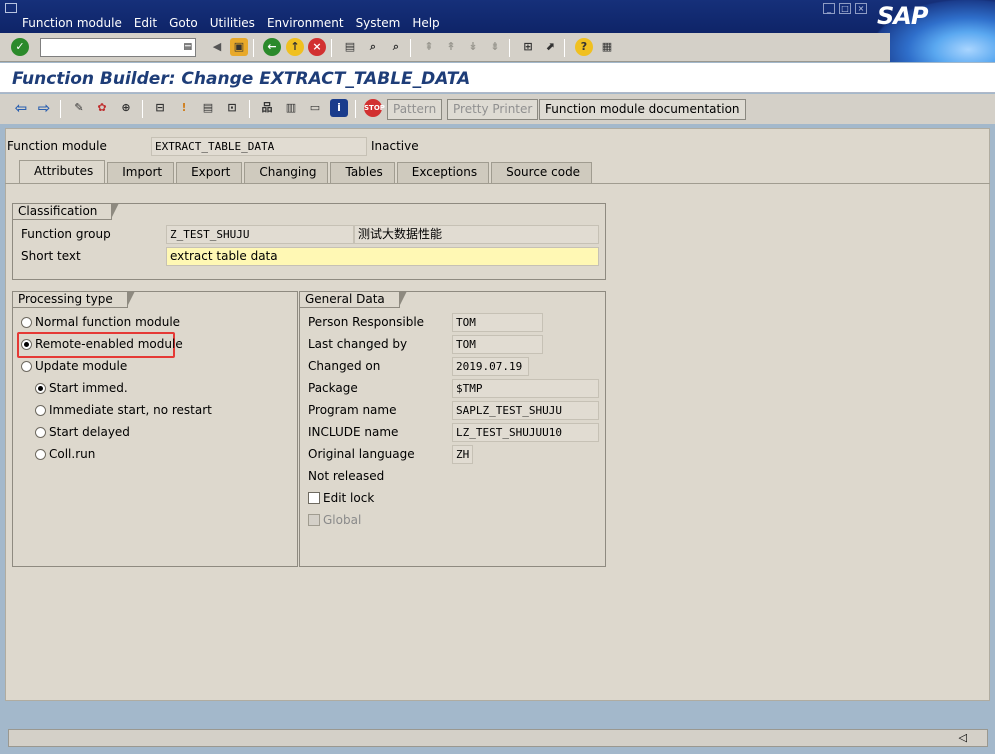 The height and width of the screenshot is (754, 995). Describe the element at coordinates (72, 454) in the screenshot. I see `radio-label: Coll.run` at that location.